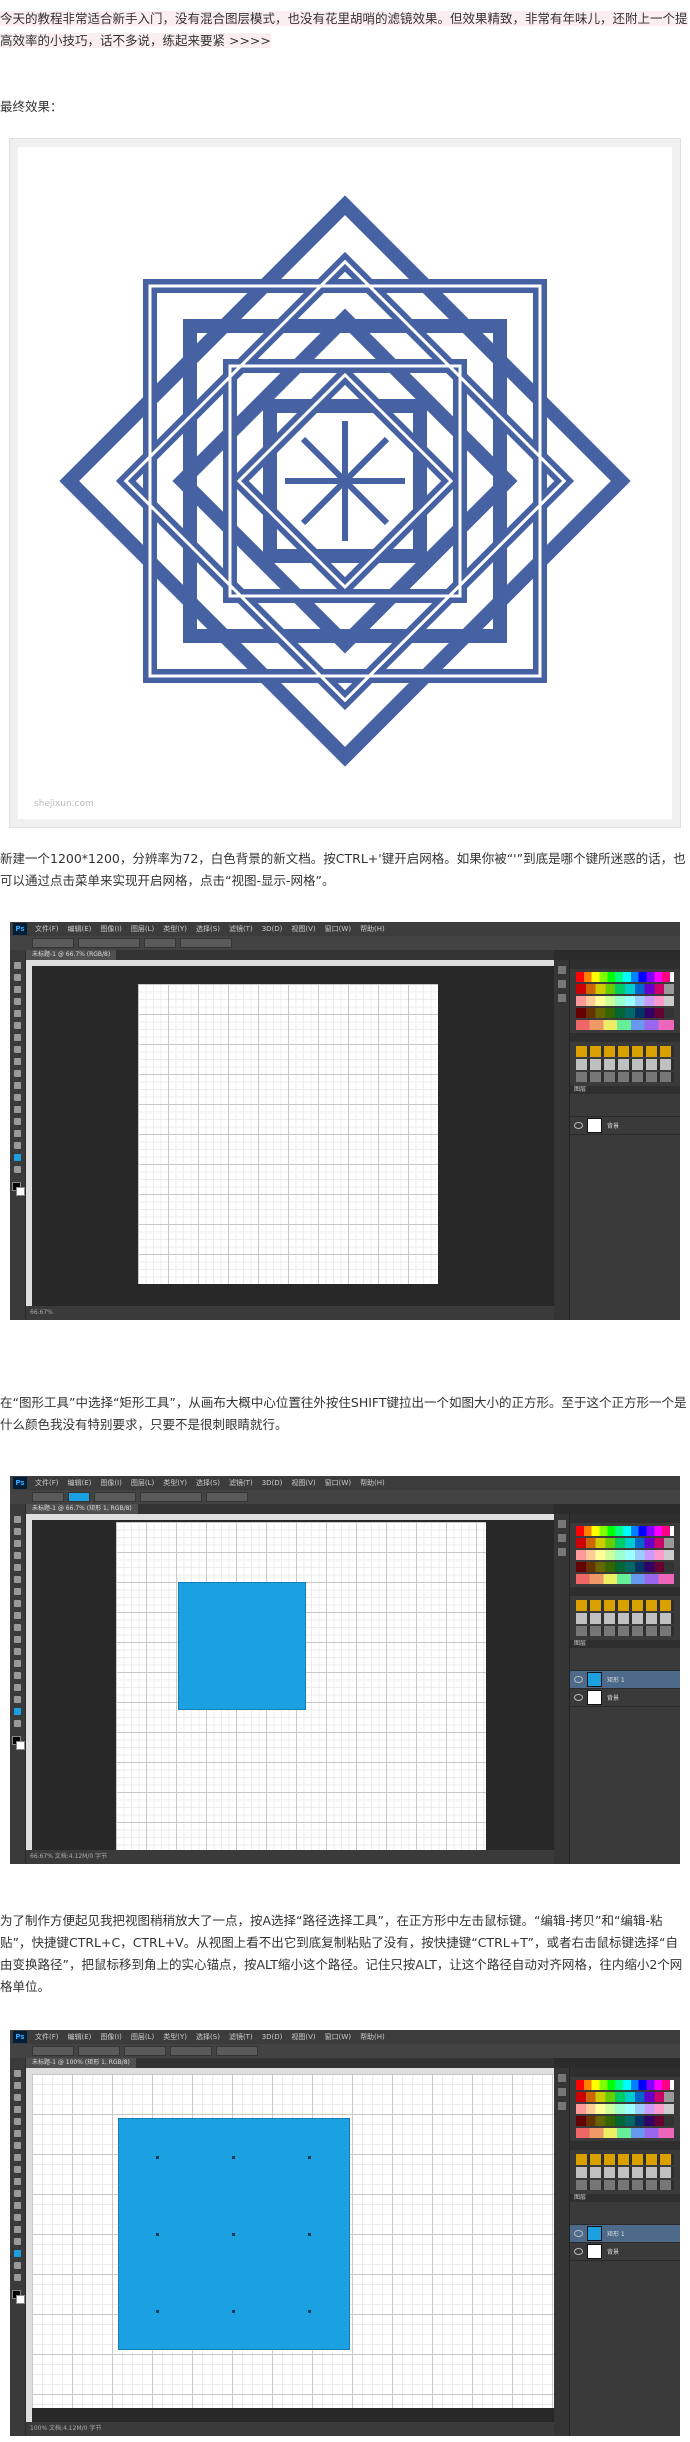 This screenshot has width=690, height=2442. Describe the element at coordinates (338, 2037) in the screenshot. I see `menu-window: 窗口(W)` at that location.